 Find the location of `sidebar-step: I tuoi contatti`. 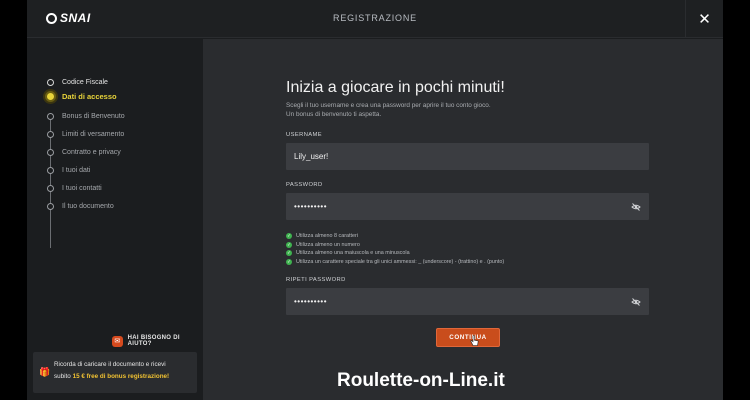

sidebar-step: I tuoi contatti is located at coordinates (74, 188).